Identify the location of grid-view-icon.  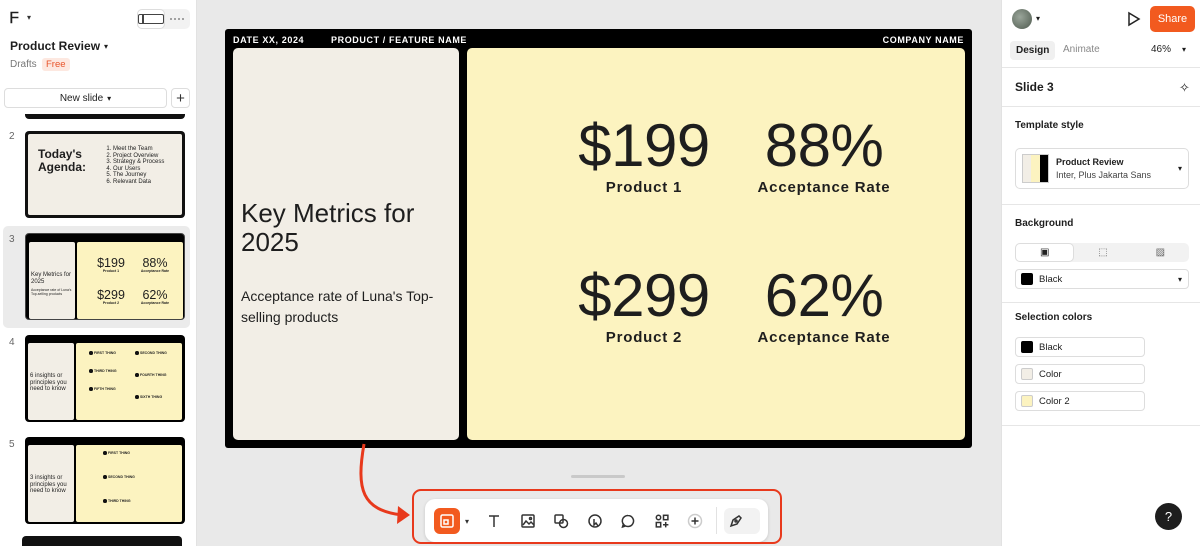
(178, 19).